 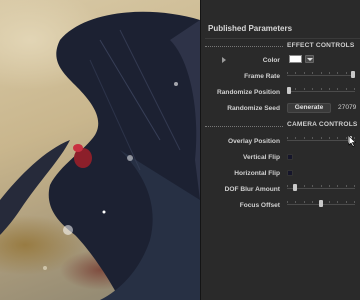 I want to click on randomize-position-slider, so click(x=321, y=91).